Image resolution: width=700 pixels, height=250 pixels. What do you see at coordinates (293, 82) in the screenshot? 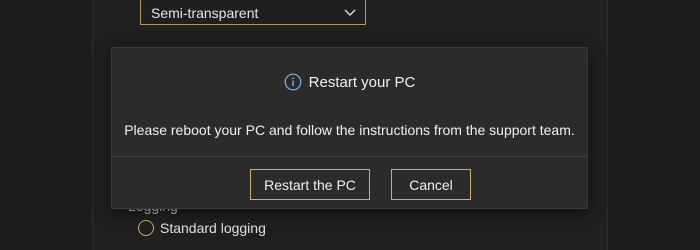
I see `info-icon` at bounding box center [293, 82].